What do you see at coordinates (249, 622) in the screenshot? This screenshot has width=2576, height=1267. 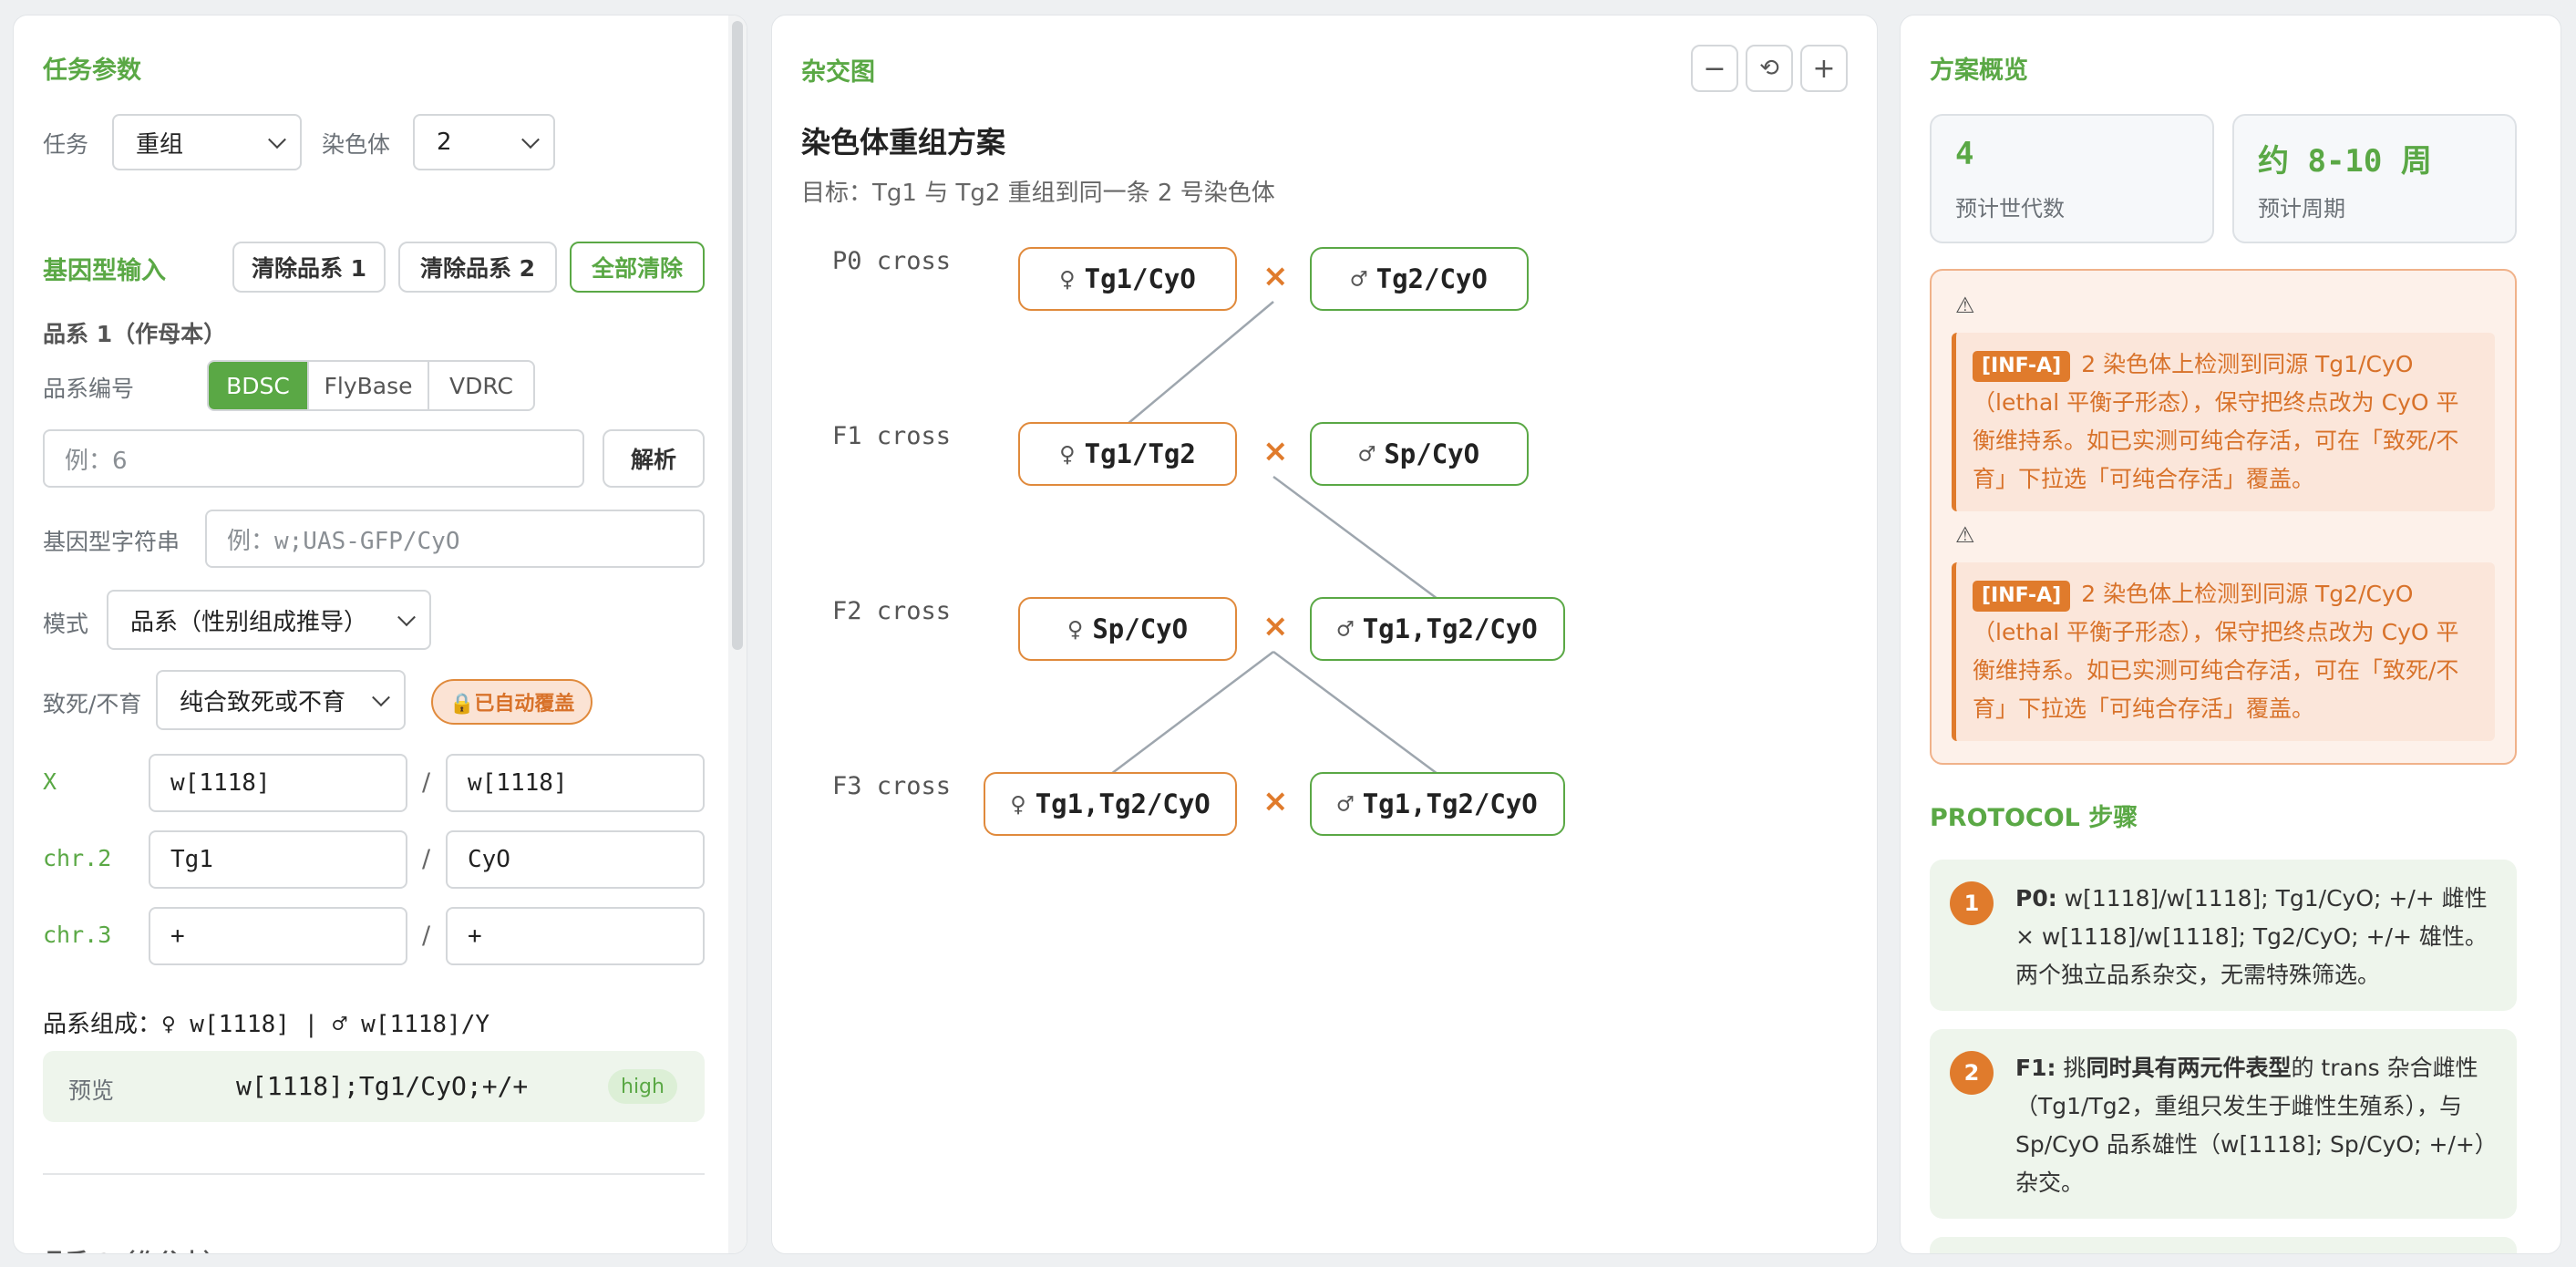 I see `mode-select-value: 品系（性别组成推导）` at bounding box center [249, 622].